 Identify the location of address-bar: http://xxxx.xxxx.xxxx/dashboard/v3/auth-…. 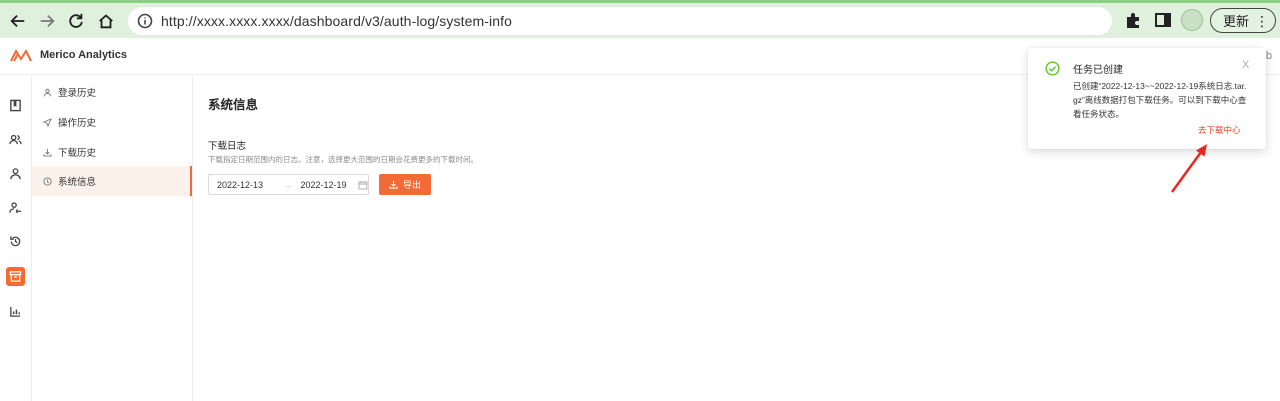
(620, 21).